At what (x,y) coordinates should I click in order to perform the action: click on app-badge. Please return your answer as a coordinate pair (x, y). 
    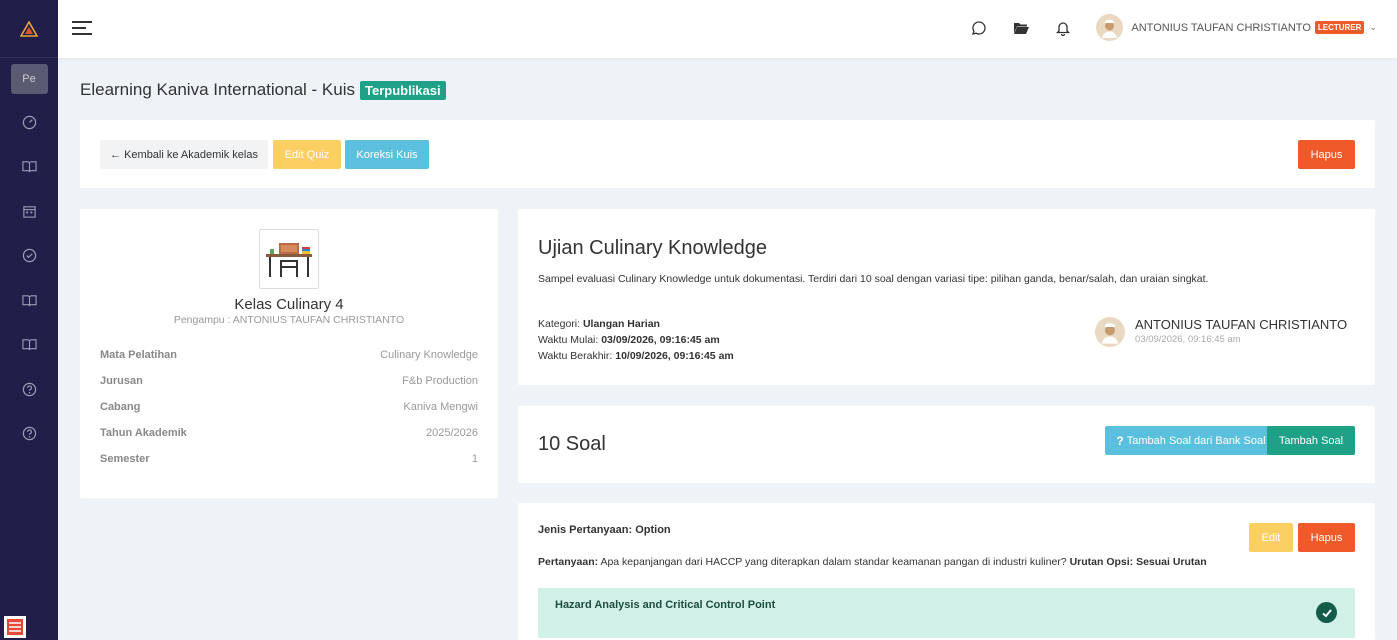
    Looking at the image, I should click on (15, 627).